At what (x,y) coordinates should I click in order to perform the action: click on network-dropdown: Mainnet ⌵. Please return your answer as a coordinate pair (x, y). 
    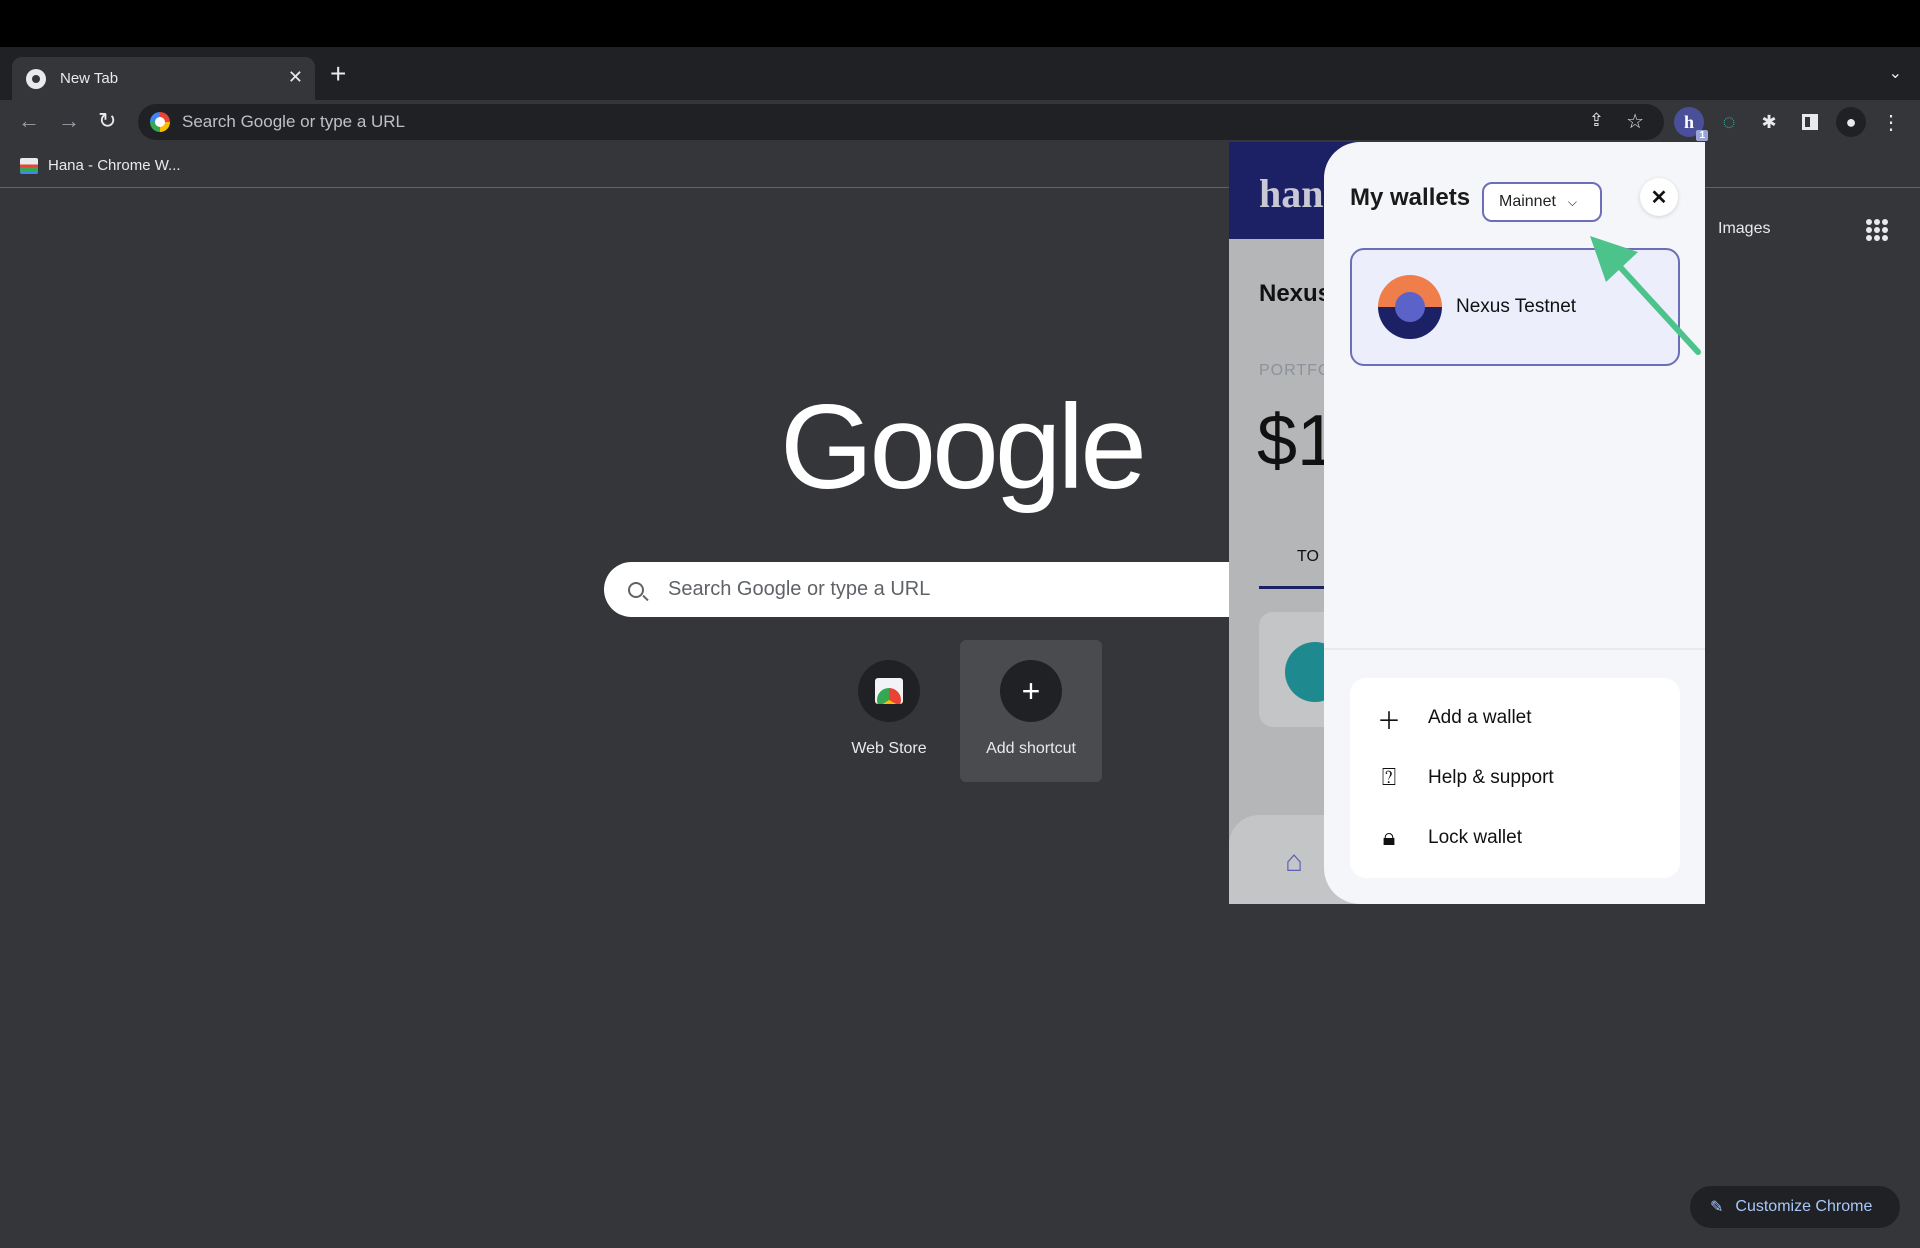
    Looking at the image, I should click on (1542, 202).